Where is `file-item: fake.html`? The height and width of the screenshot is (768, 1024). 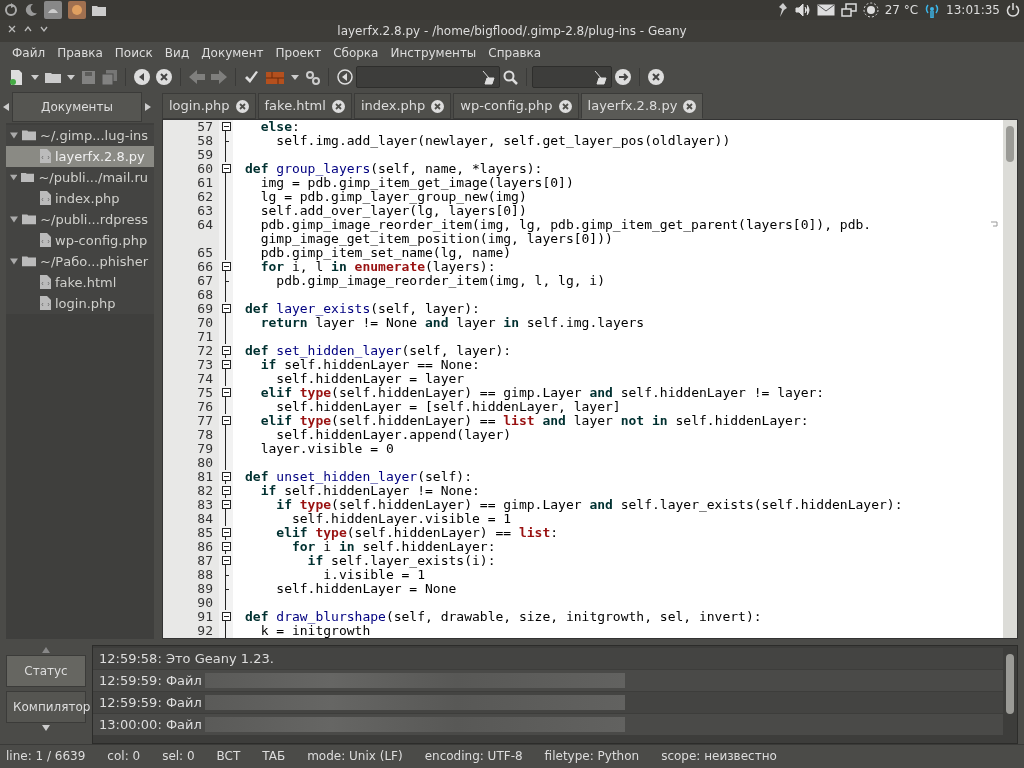 file-item: fake.html is located at coordinates (80, 282).